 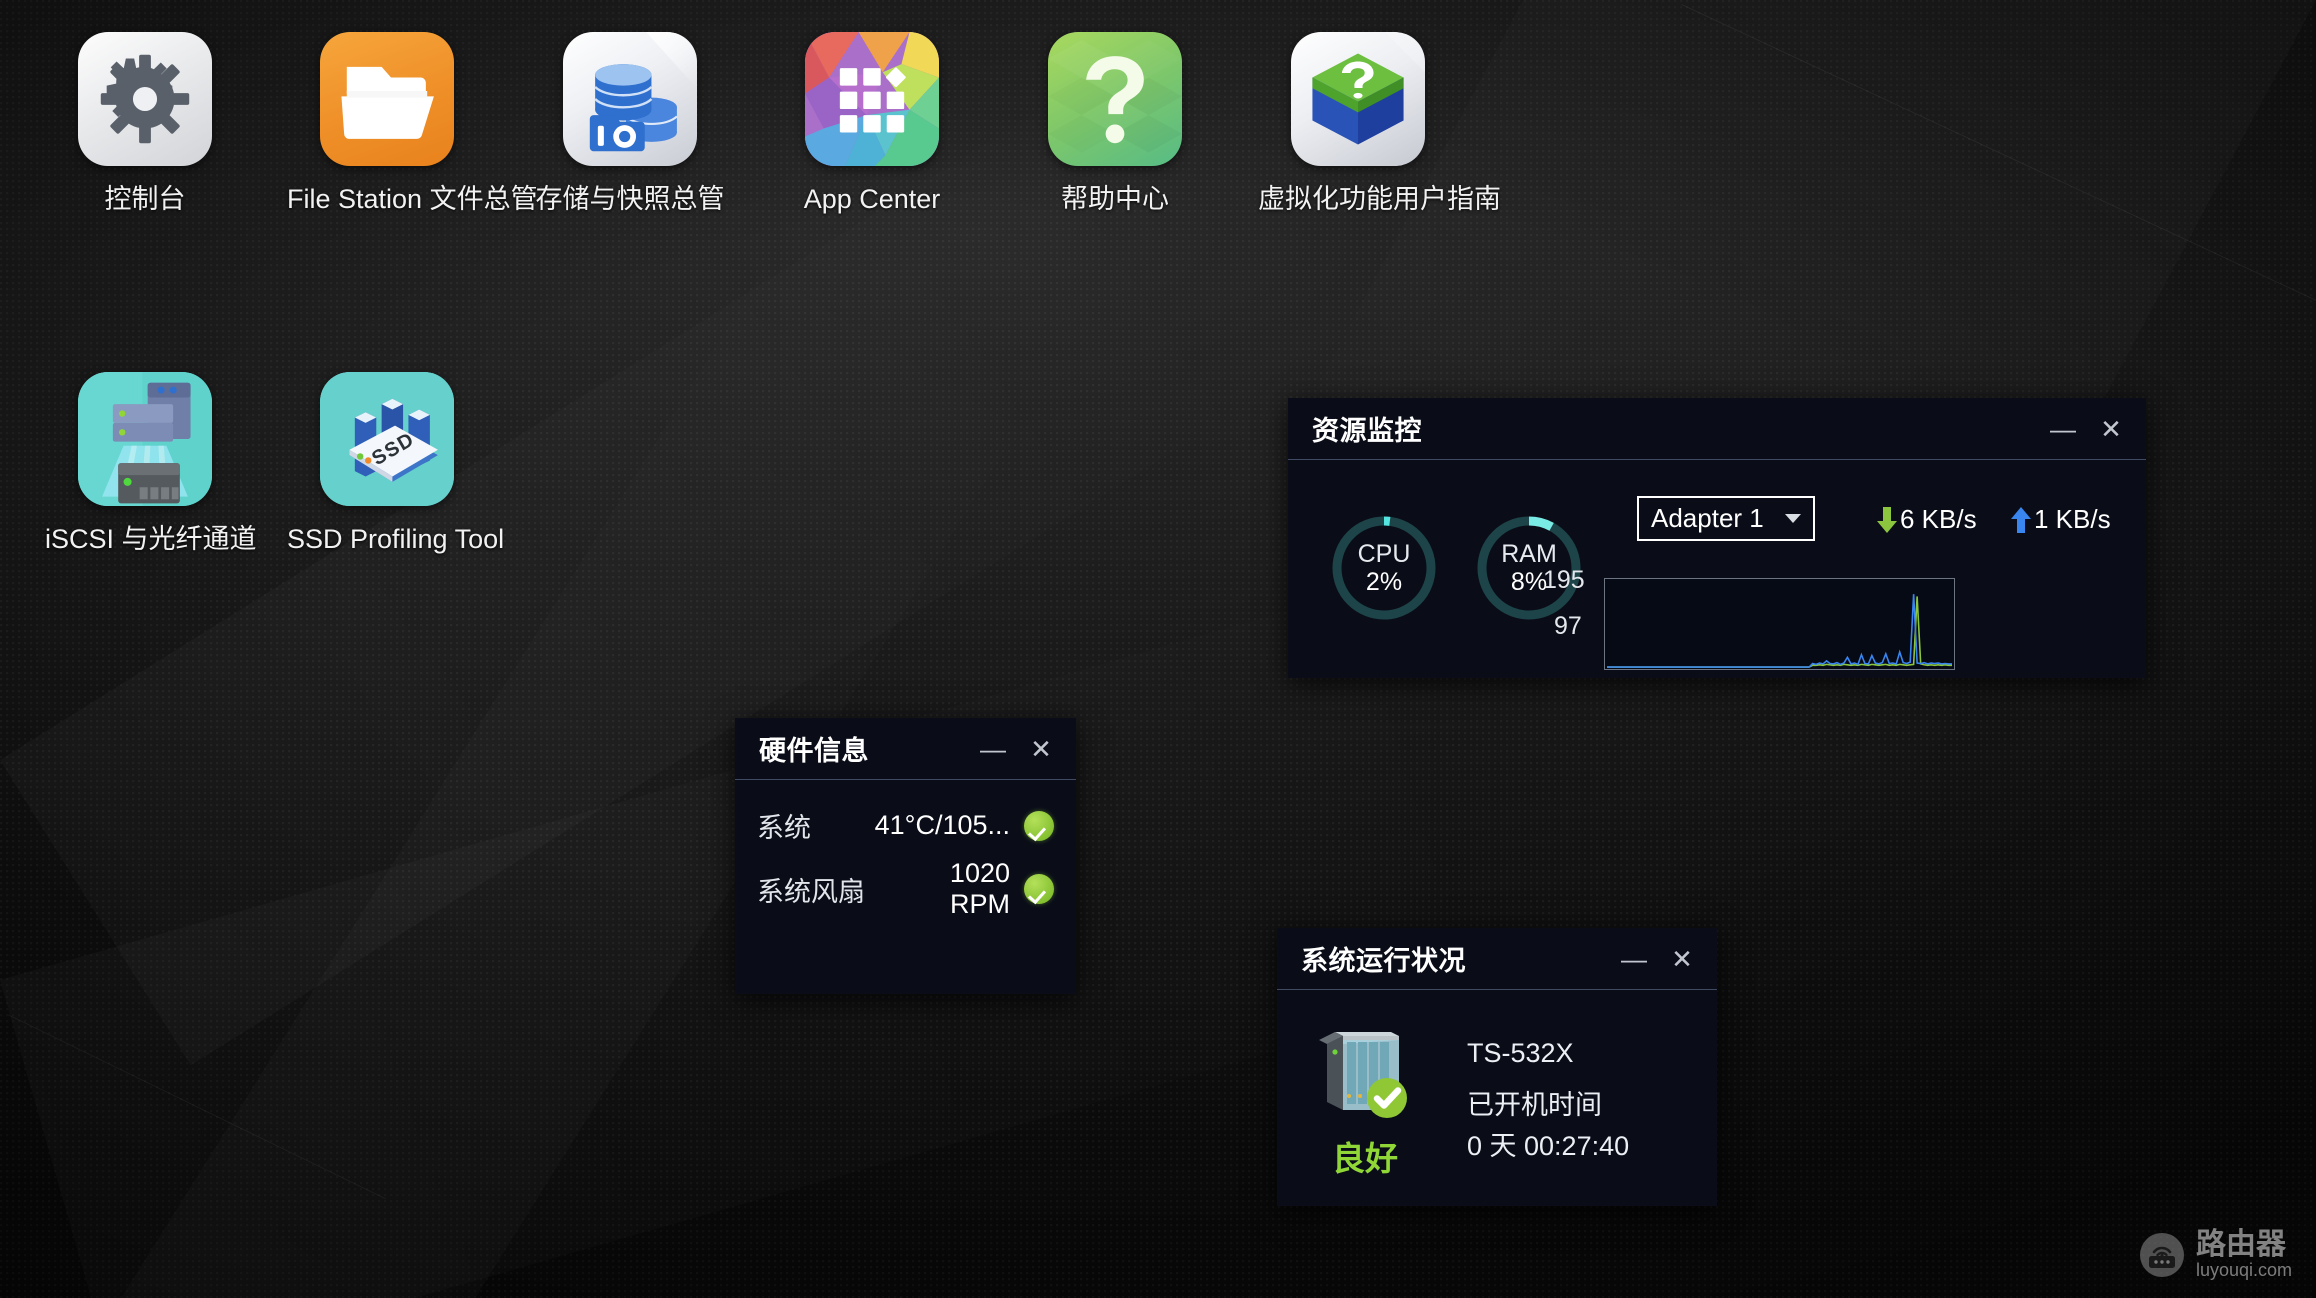 I want to click on hardware-info-title: 硬件信息, so click(x=814, y=751).